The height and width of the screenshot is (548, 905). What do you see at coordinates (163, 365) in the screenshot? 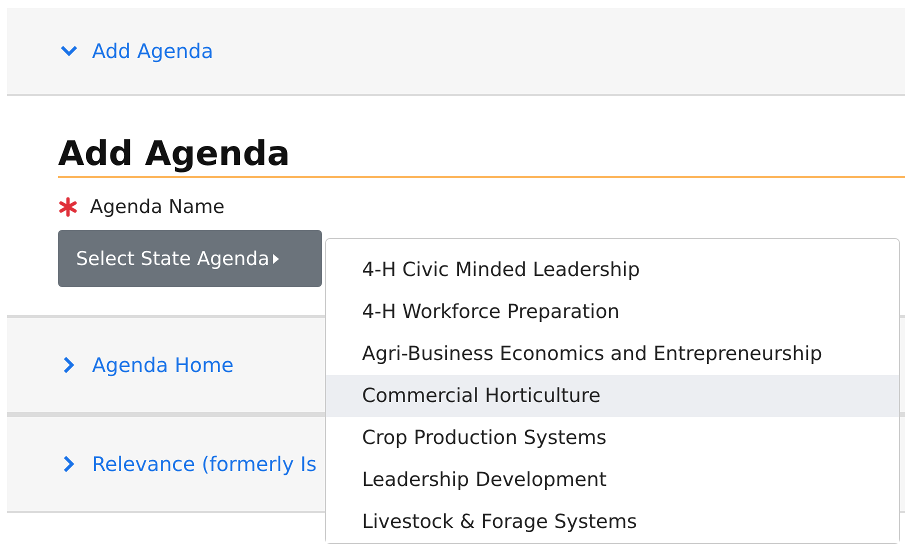
I see `panel-title: Agenda Home` at bounding box center [163, 365].